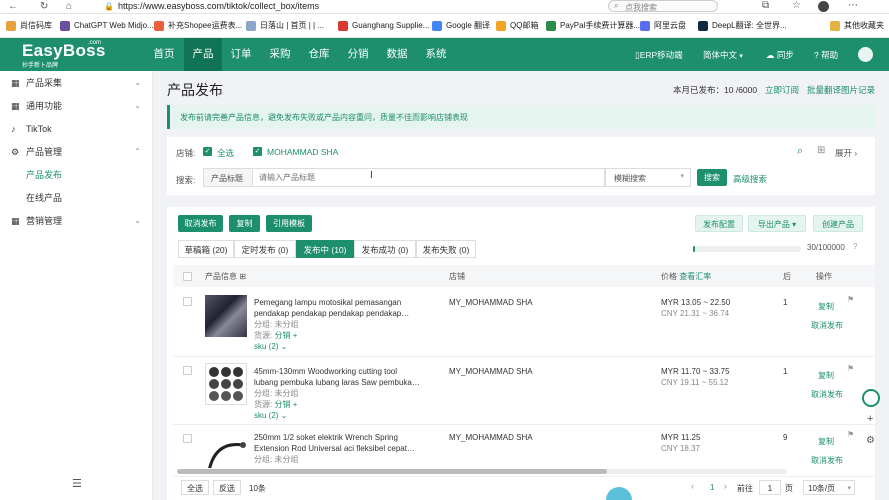  I want to click on search-button: 搜索, so click(712, 177).